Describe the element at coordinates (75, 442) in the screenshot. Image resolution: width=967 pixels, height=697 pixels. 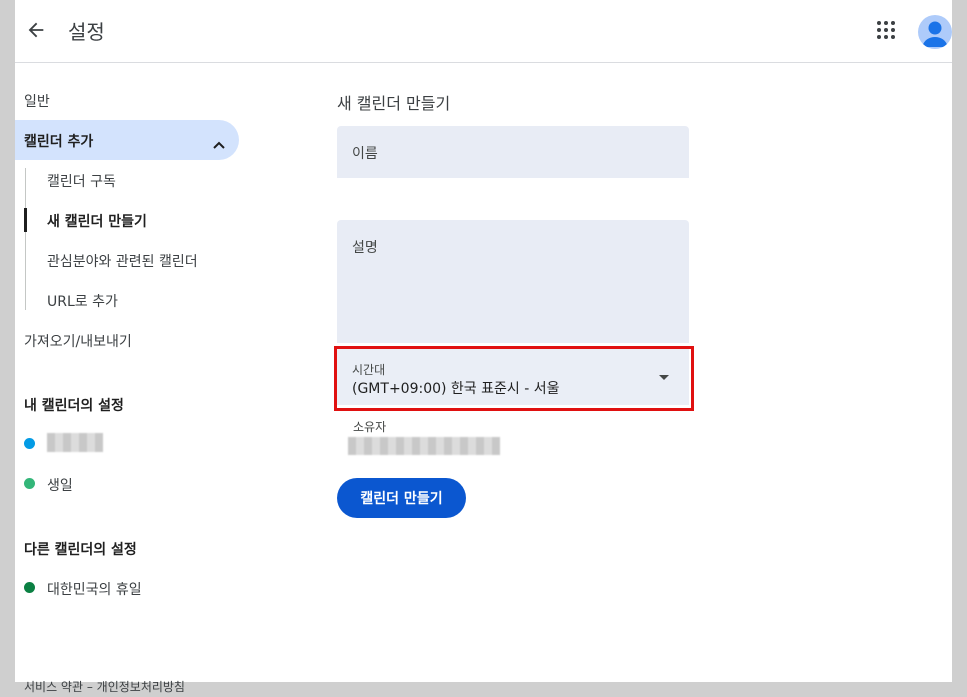
I see `redacted-calendar-name` at that location.